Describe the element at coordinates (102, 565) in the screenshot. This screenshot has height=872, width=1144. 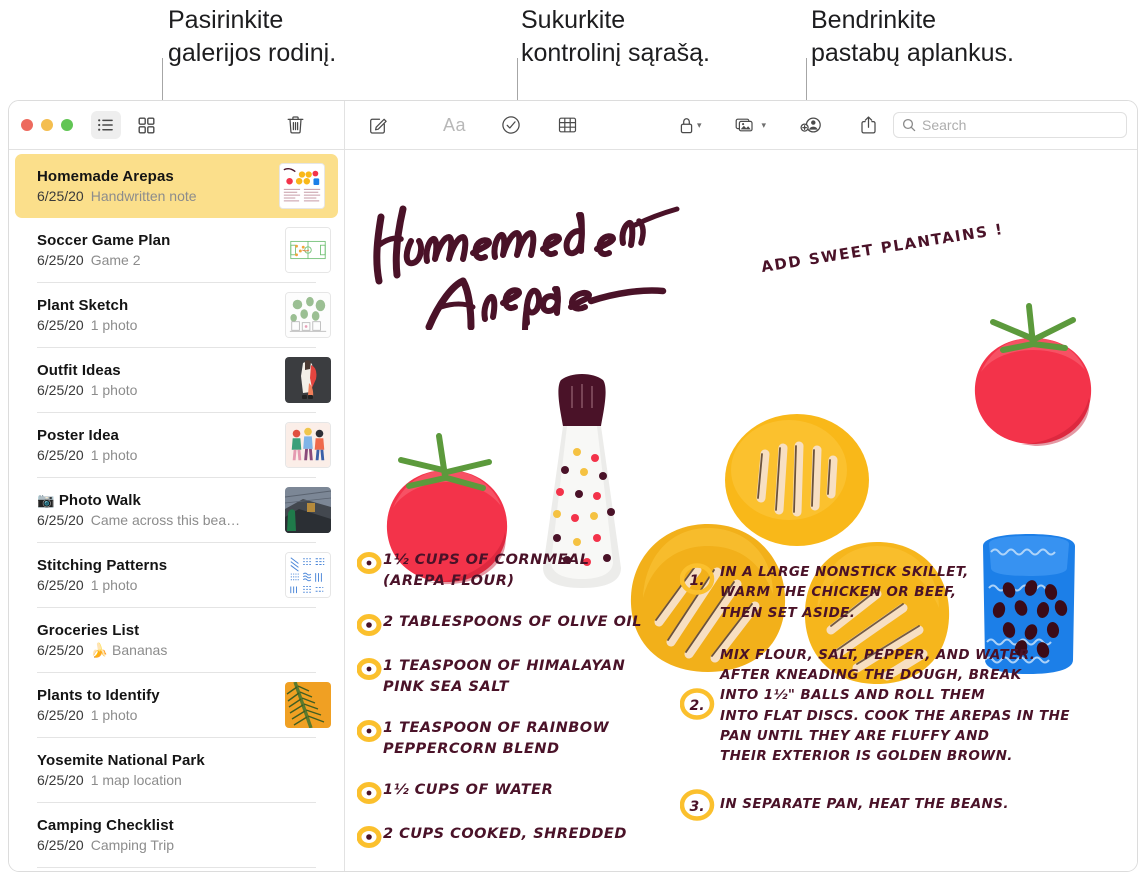
I see `note-title: Stitching Patterns` at that location.